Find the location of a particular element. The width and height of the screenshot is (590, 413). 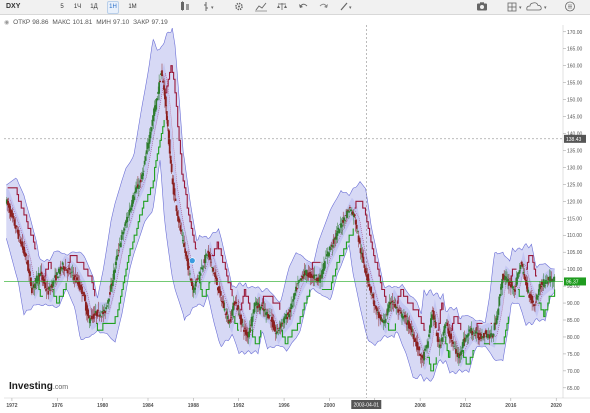

y-tick-label: 70.00 is located at coordinates (573, 372).